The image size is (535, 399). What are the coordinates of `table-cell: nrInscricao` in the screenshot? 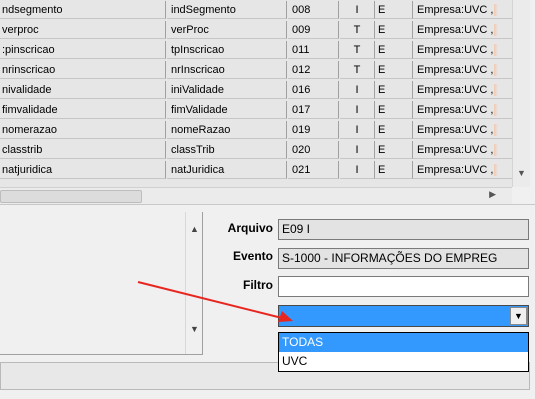 It's located at (227, 70).